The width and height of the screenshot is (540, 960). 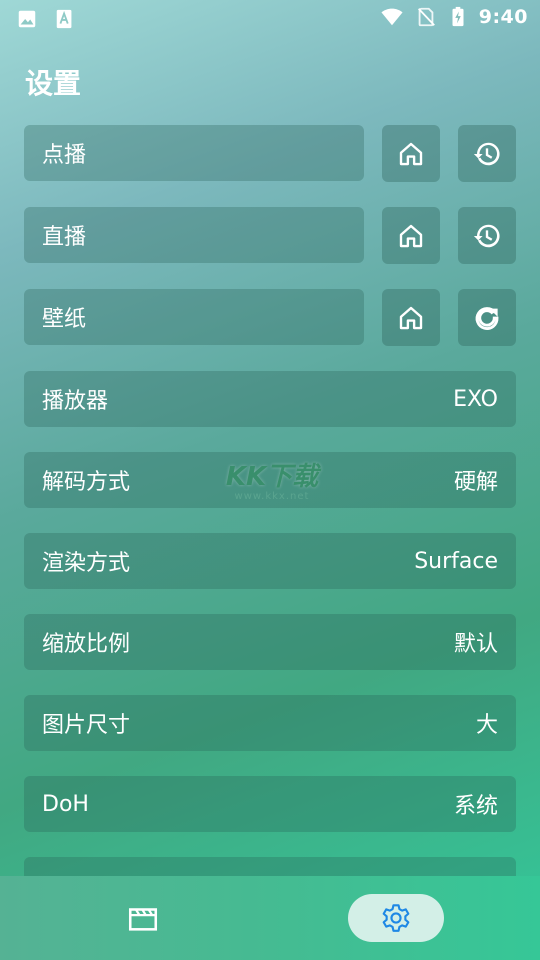 I want to click on row-wallpaper: 壁纸, so click(x=194, y=317).